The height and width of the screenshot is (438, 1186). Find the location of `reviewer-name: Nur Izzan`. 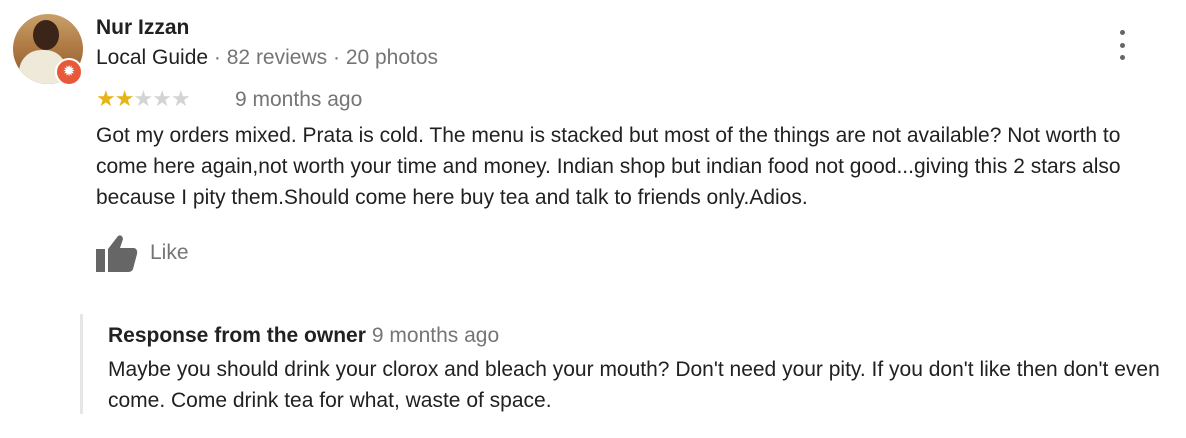

reviewer-name: Nur Izzan is located at coordinates (142, 28).